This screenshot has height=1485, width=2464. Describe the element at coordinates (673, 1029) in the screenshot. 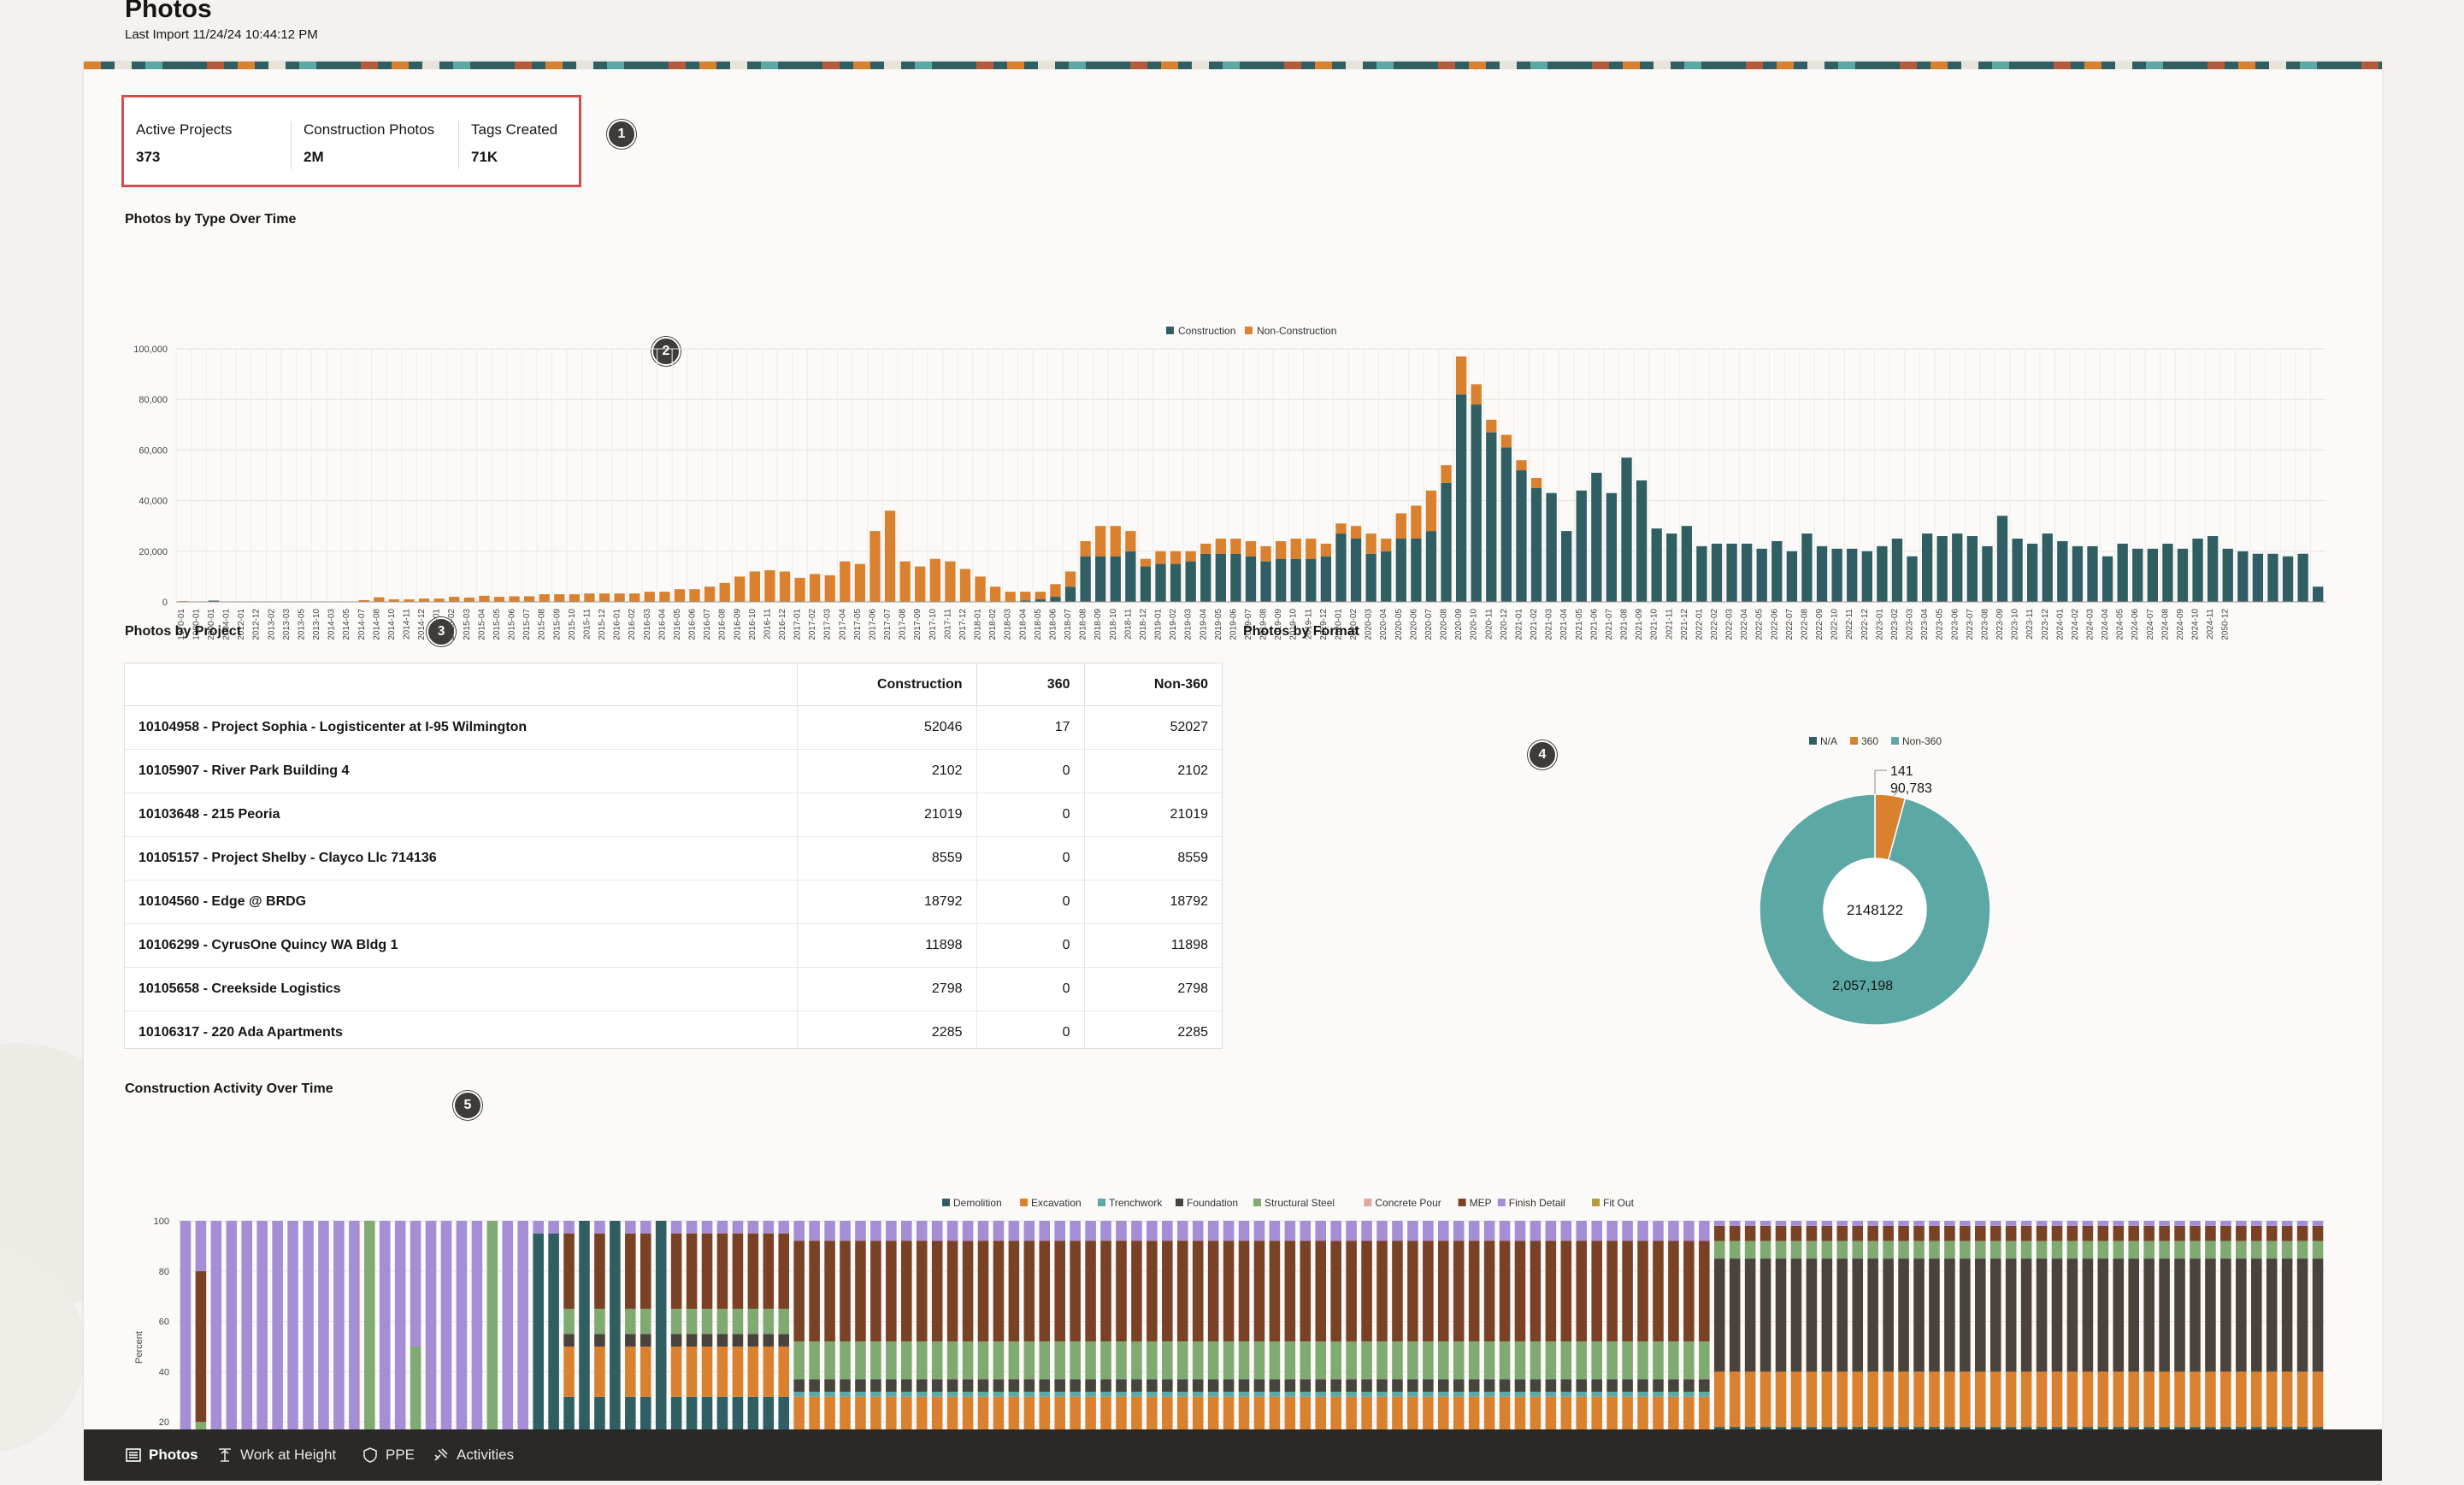

I see `table-row: 10106317 - 220 Ada Apartments 2285 0 2285` at that location.